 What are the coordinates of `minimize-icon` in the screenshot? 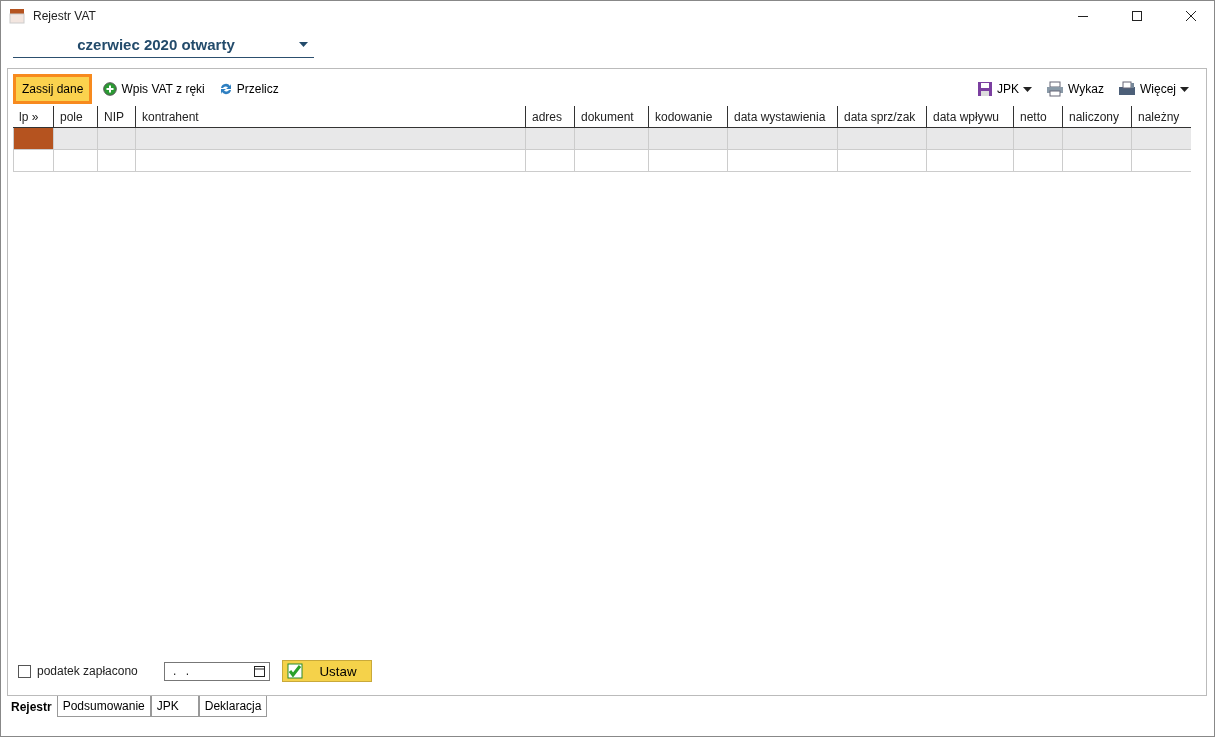 It's located at (1083, 16).